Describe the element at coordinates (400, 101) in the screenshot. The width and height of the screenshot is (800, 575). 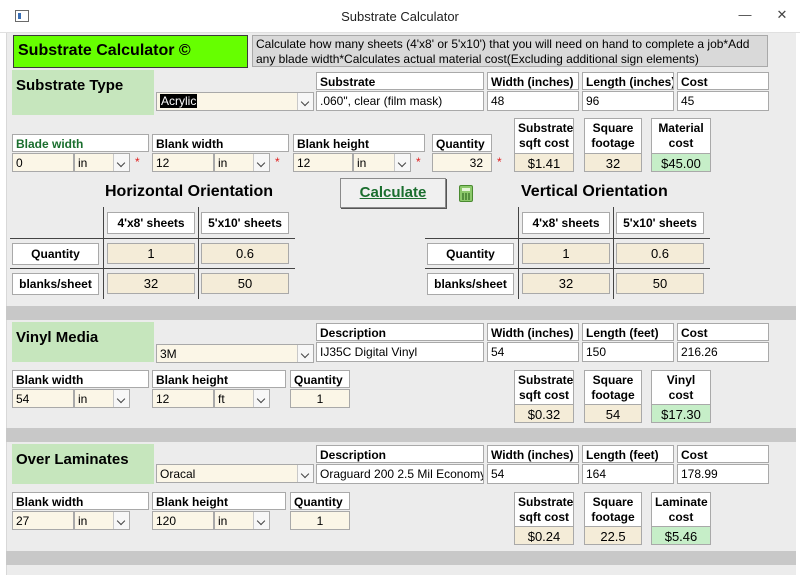
I see `substrate-desc-field: .060", clear (film mask)` at that location.